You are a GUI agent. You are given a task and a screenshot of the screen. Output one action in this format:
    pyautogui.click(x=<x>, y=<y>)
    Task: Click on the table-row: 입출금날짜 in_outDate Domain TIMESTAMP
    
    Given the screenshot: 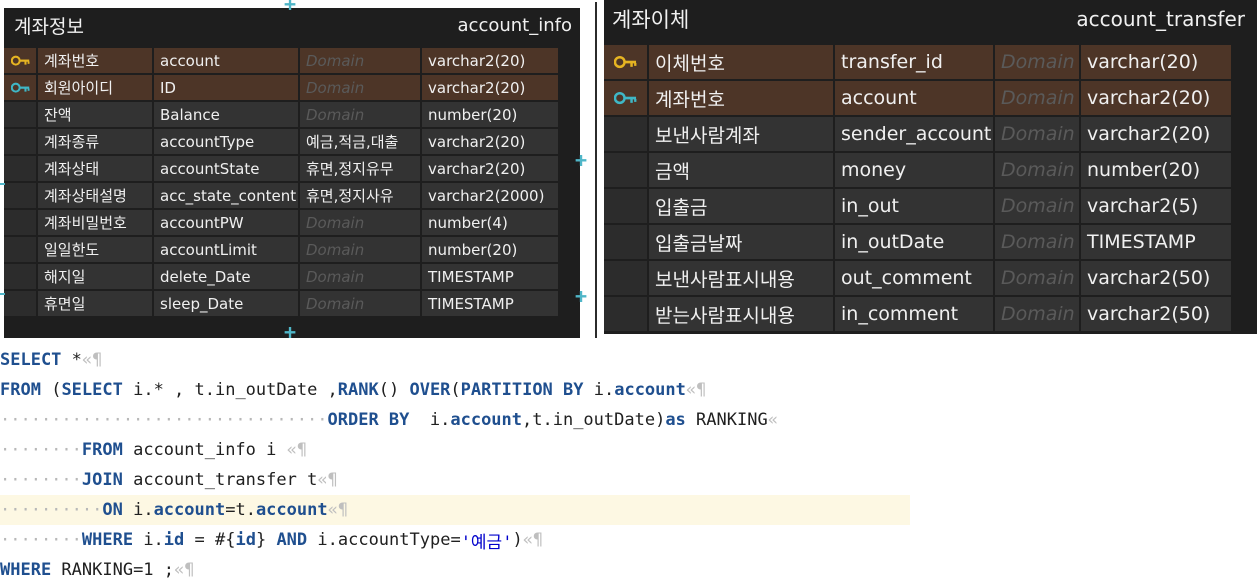 What is the action you would take?
    pyautogui.click(x=930, y=242)
    